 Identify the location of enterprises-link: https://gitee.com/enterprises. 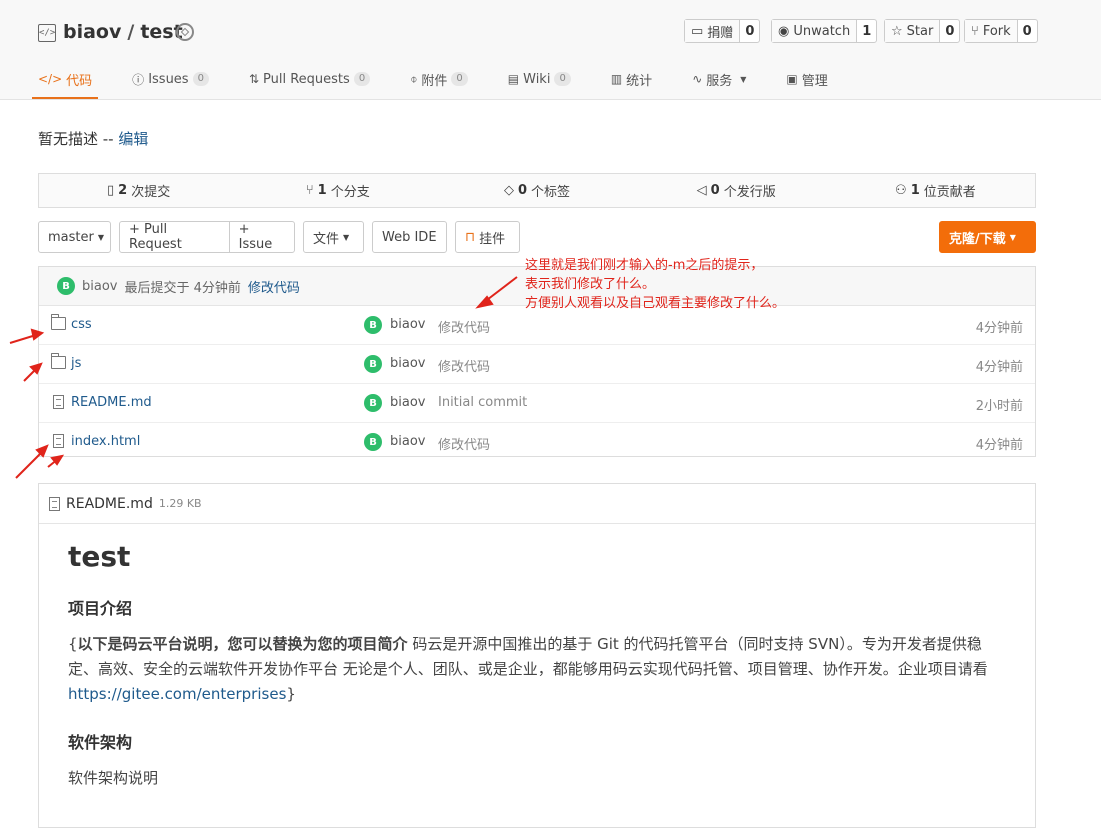
(177, 694).